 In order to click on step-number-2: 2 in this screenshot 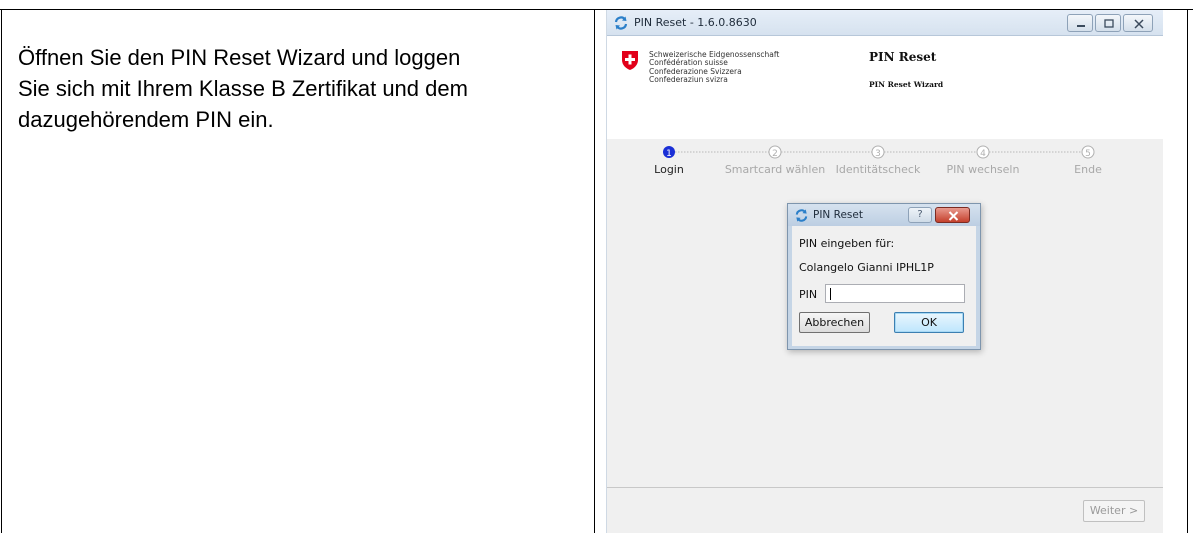, I will do `click(775, 154)`.